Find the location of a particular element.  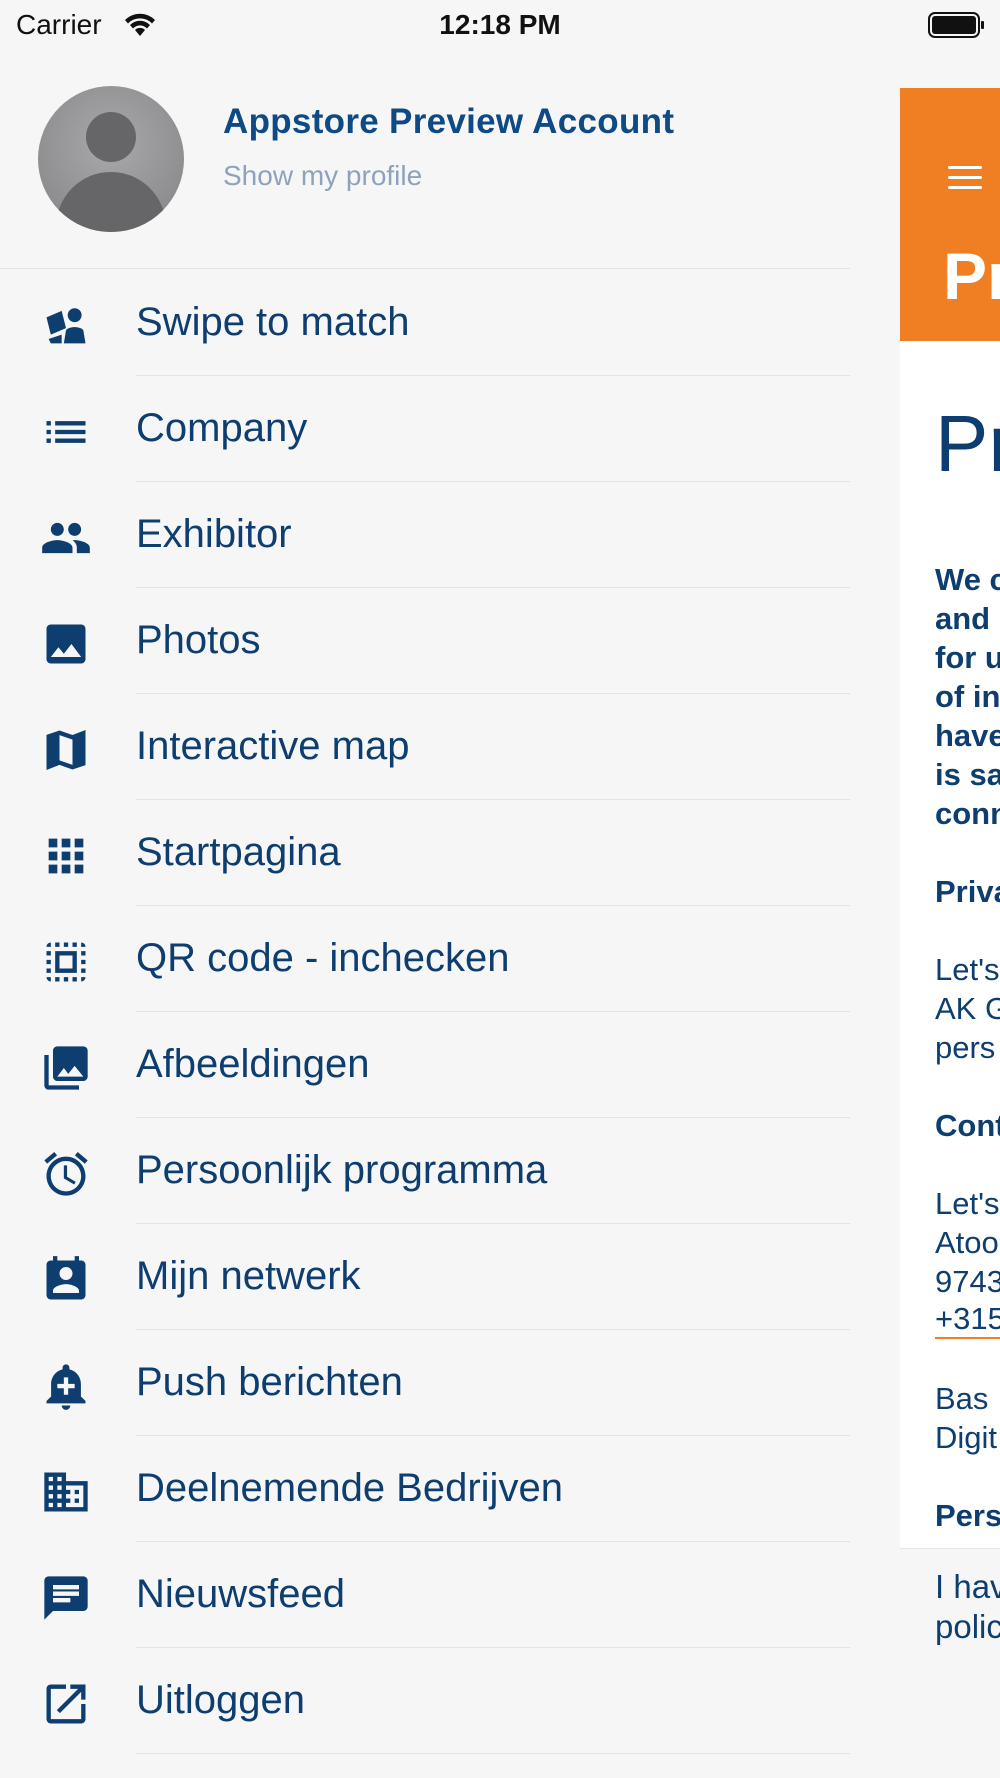

intro-line: conn is located at coordinates (967, 813).